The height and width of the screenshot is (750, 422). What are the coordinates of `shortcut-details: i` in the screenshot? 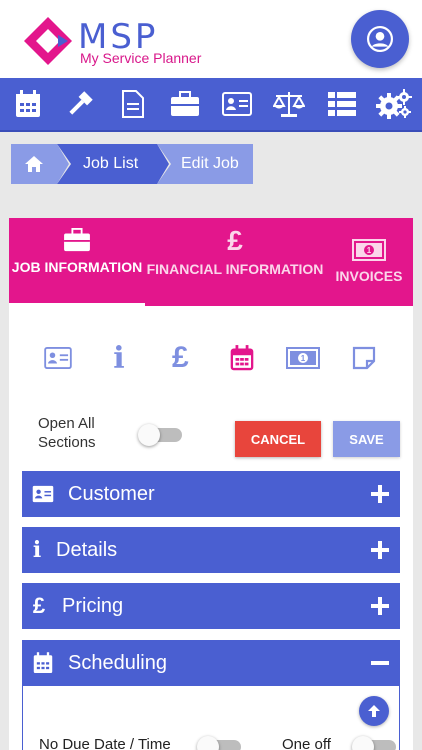 It's located at (119, 358).